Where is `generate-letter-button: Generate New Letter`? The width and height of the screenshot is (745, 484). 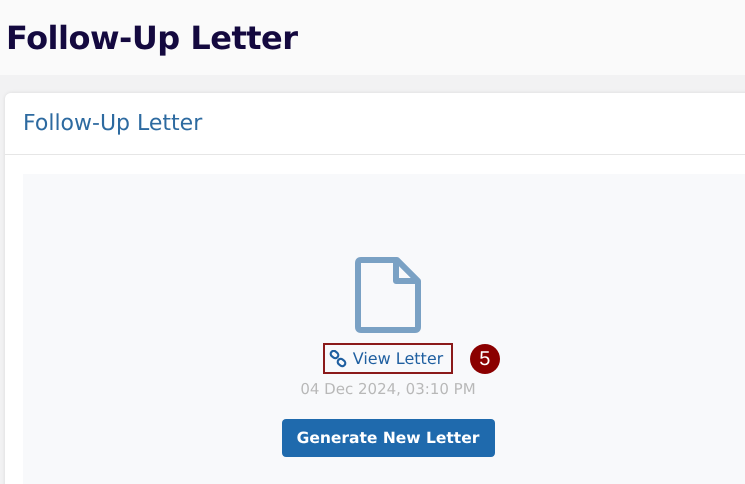
generate-letter-button: Generate New Letter is located at coordinates (388, 438).